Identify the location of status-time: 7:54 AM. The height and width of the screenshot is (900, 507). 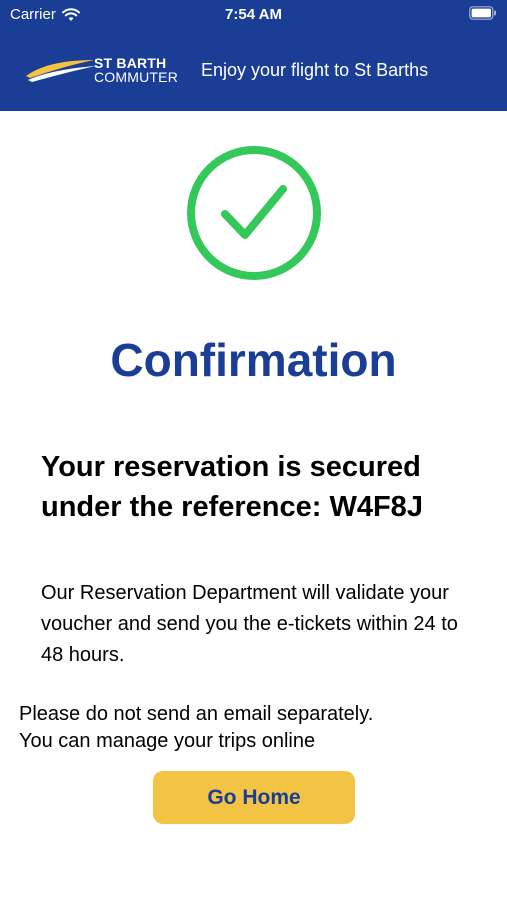
(253, 14).